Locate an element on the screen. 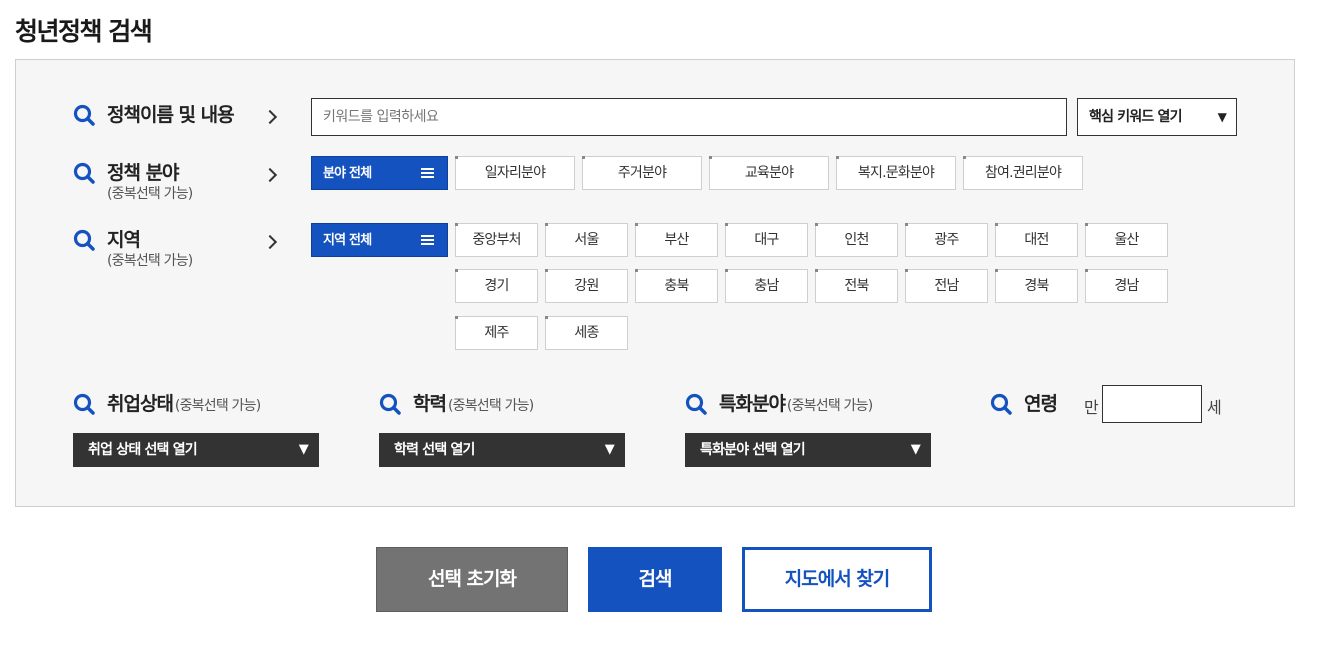 This screenshot has height=652, width=1327. region-chip: 울산 is located at coordinates (1126, 240).